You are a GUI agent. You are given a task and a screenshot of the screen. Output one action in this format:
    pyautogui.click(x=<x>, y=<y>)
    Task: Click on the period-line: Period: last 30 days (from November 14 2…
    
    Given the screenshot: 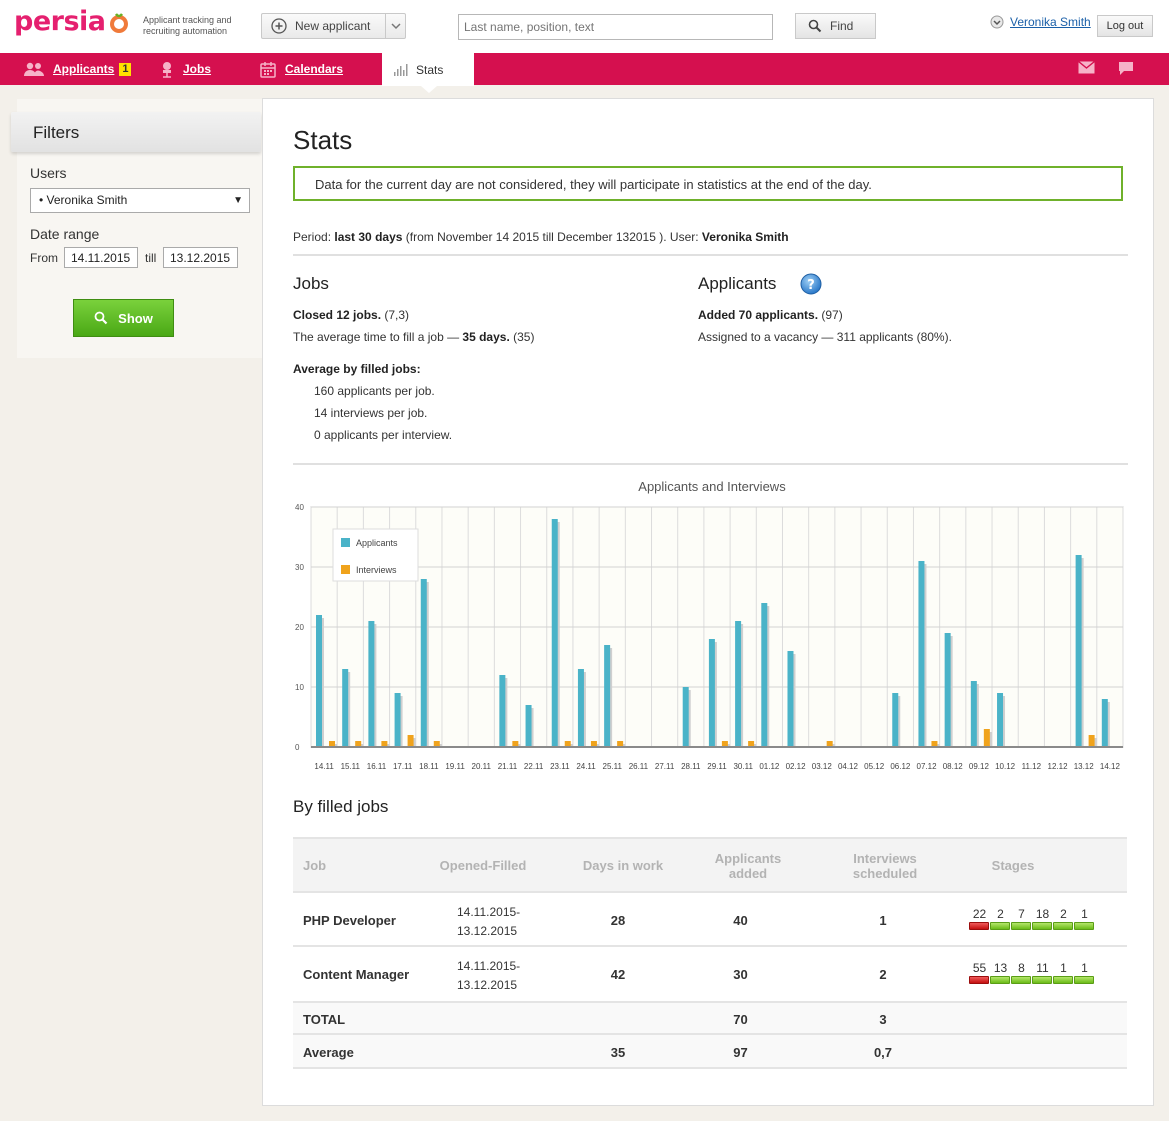 What is the action you would take?
    pyautogui.click(x=541, y=237)
    